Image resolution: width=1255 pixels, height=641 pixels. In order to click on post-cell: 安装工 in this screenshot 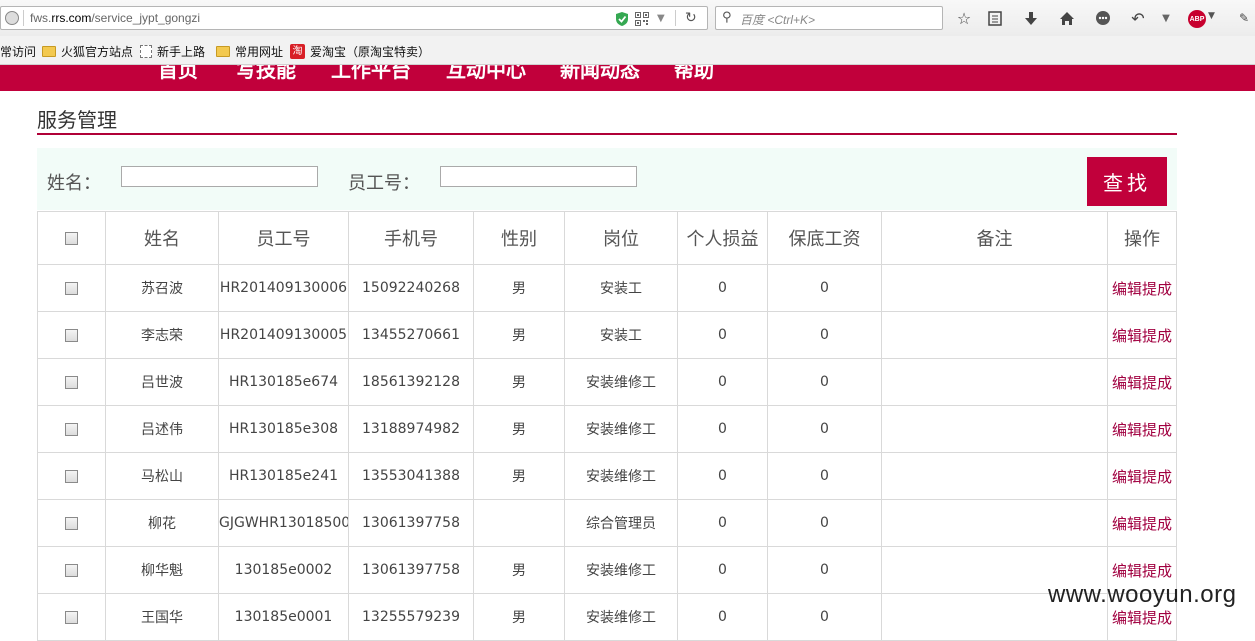, I will do `click(621, 335)`.